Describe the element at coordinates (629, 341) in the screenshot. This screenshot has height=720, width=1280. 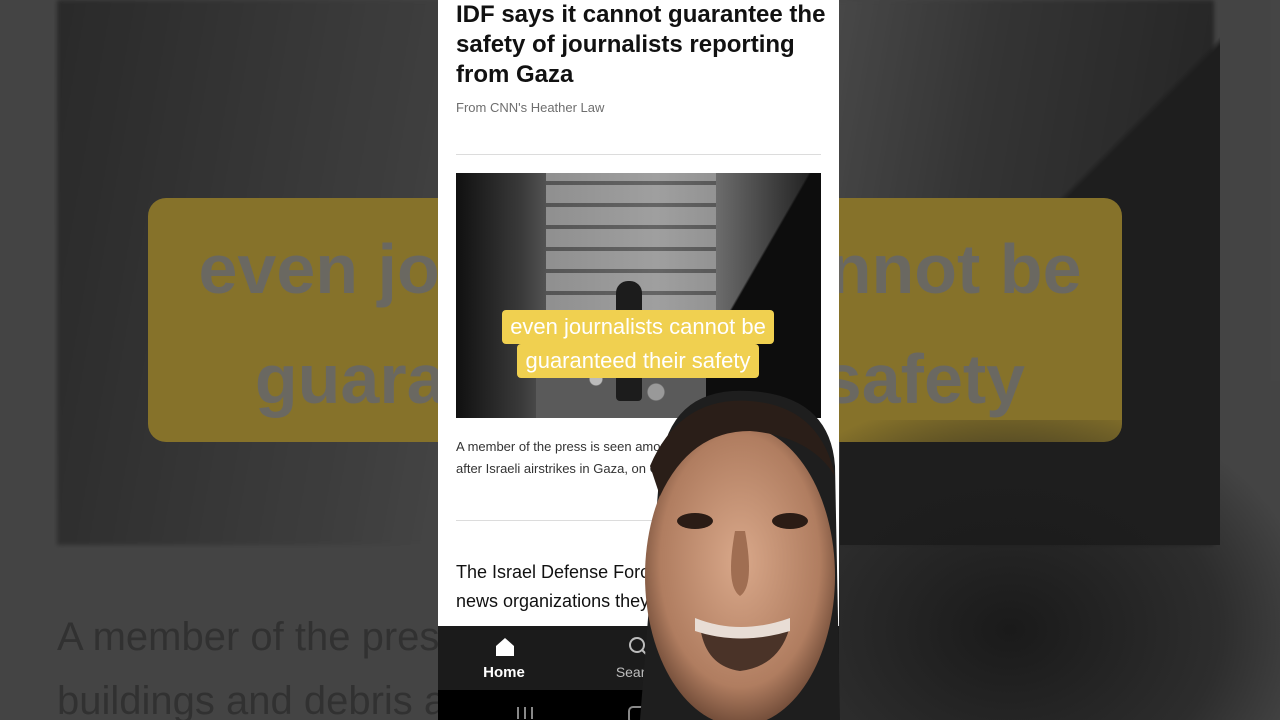
I see `photo-person` at that location.